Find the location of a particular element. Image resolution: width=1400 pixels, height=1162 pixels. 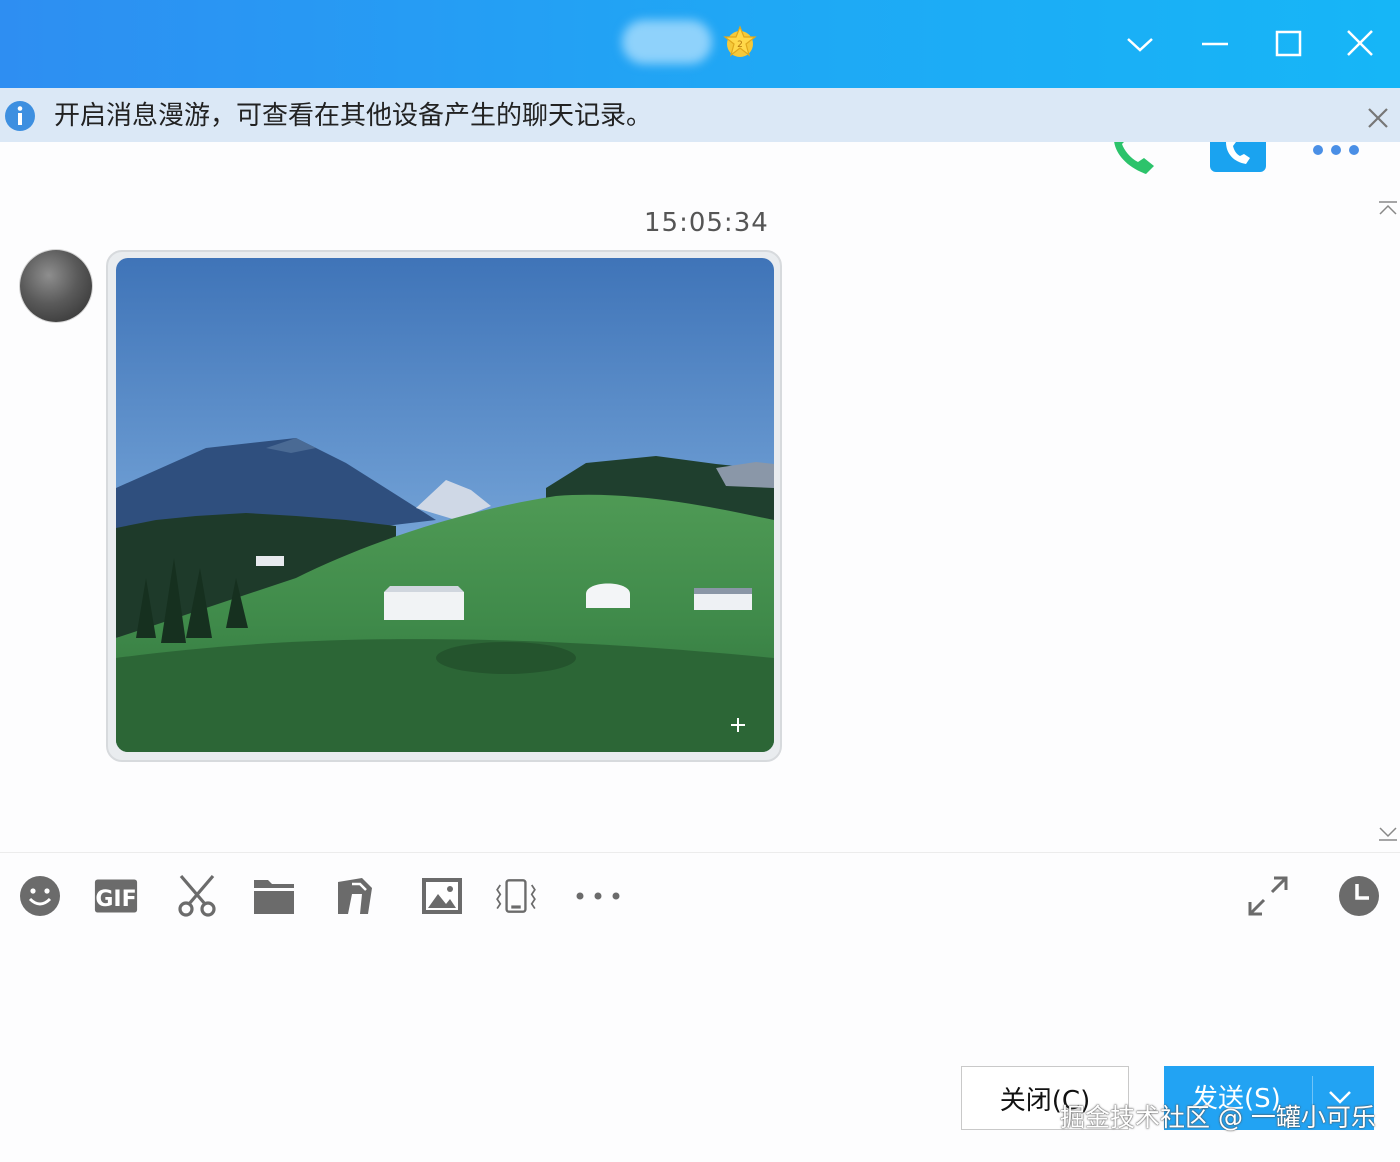

shake-icon is located at coordinates (516, 896).